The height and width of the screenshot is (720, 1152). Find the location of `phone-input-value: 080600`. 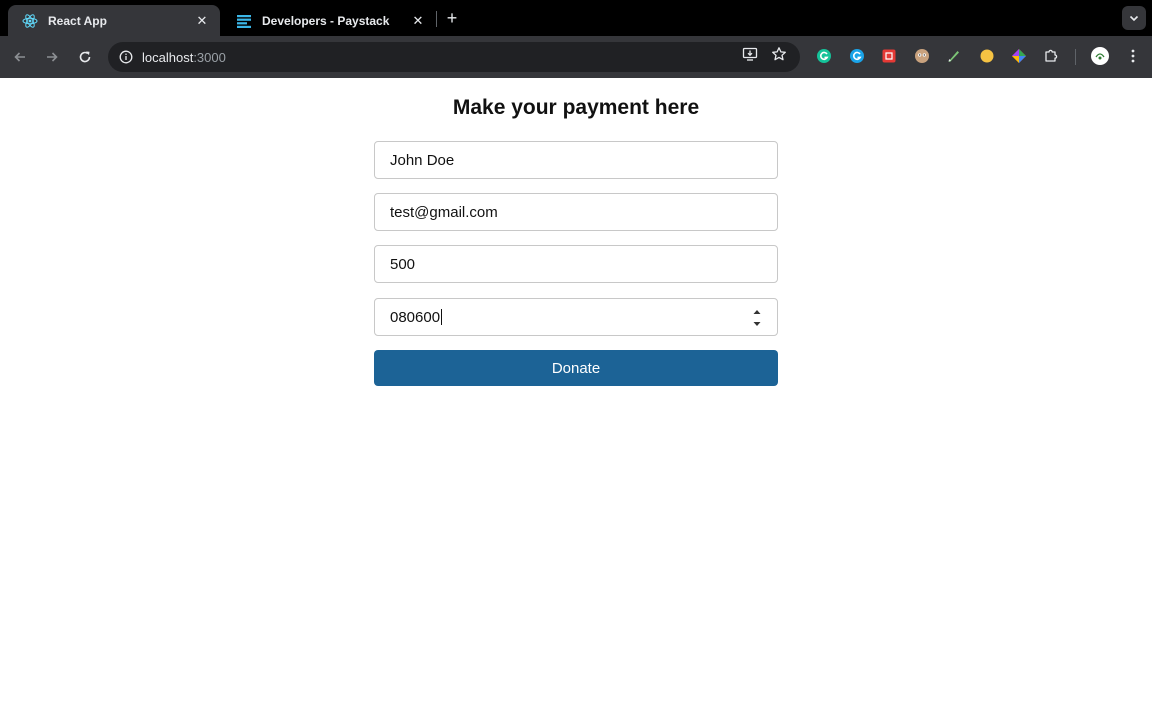

phone-input-value: 080600 is located at coordinates (415, 317).